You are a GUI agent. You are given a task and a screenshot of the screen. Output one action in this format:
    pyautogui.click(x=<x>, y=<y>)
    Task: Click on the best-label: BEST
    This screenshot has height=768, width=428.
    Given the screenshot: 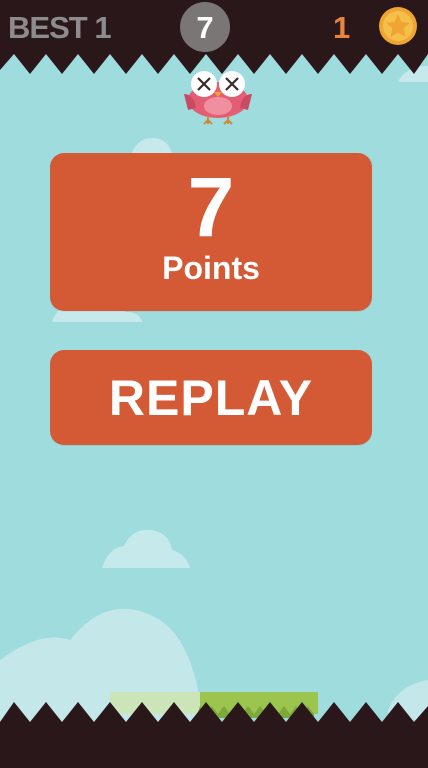 What is the action you would take?
    pyautogui.click(x=48, y=27)
    